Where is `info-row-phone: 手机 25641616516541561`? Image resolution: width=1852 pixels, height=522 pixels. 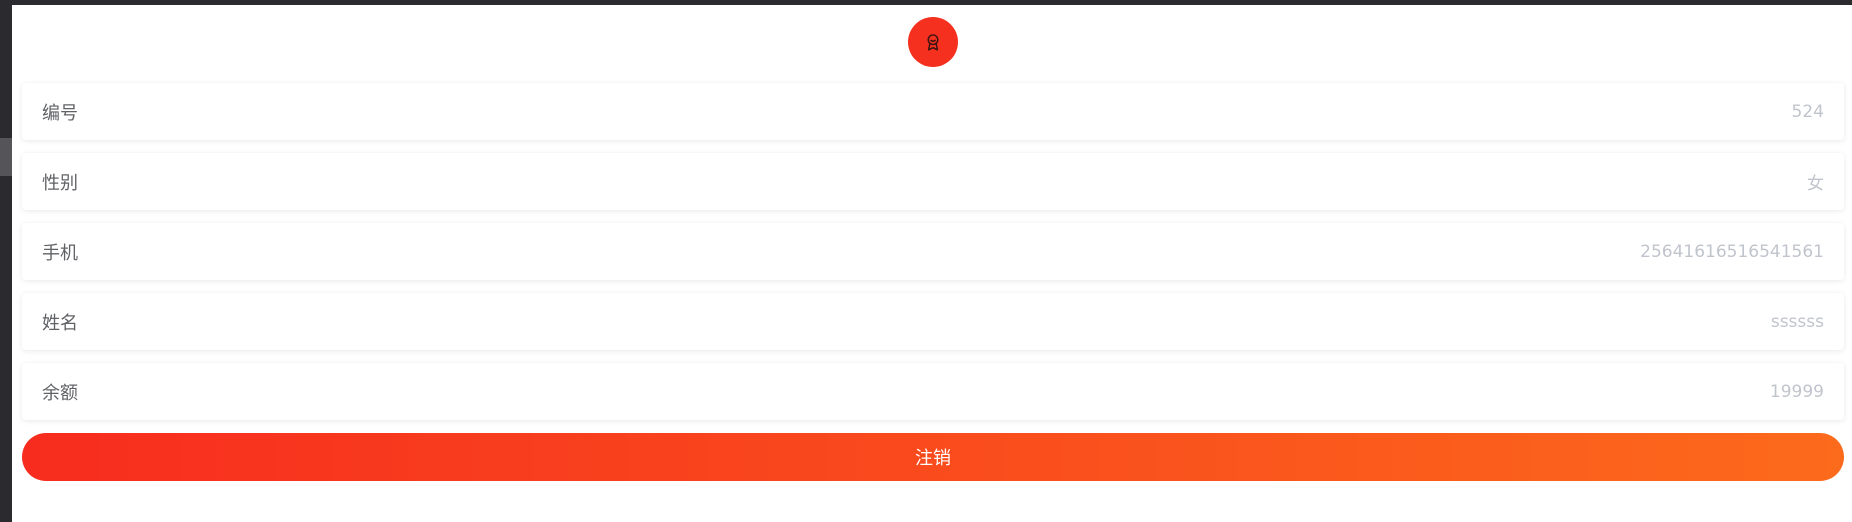 info-row-phone: 手机 25641616516541561 is located at coordinates (933, 251).